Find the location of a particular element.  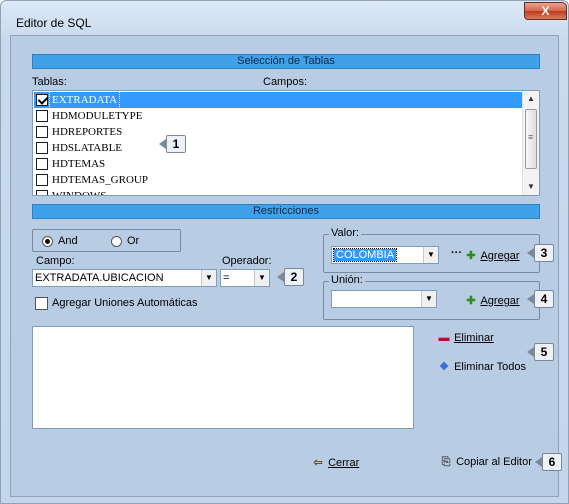

delete-all-label: Eliminar Todos is located at coordinates (490, 367).